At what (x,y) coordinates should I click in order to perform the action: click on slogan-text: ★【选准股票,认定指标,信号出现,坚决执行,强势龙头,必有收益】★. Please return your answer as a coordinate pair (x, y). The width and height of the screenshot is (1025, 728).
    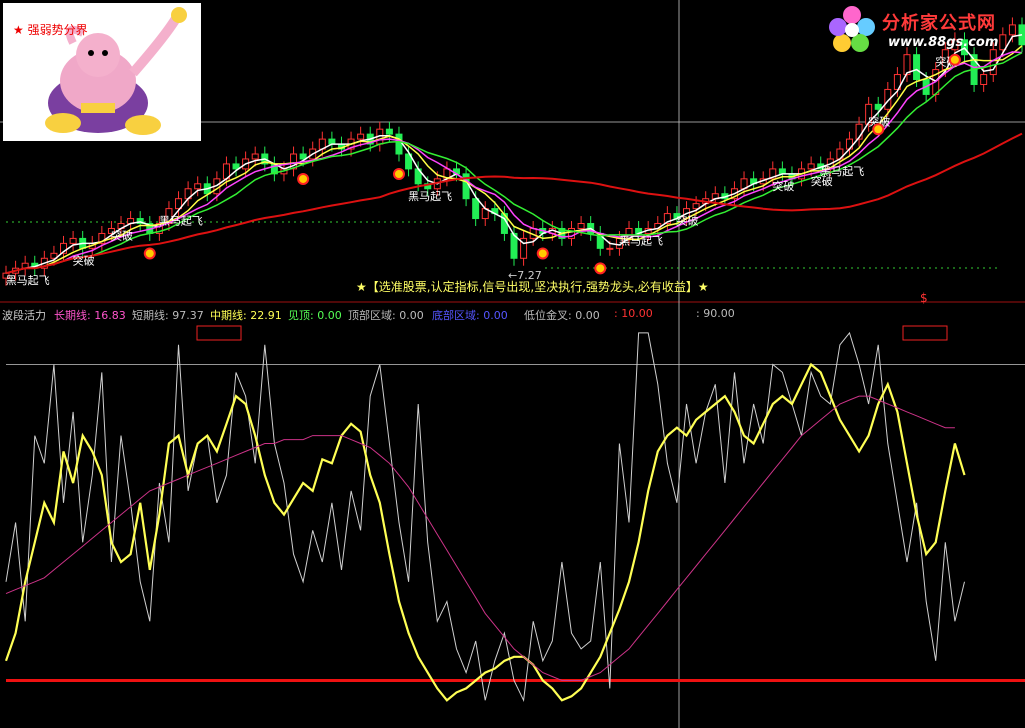
    Looking at the image, I should click on (532, 287).